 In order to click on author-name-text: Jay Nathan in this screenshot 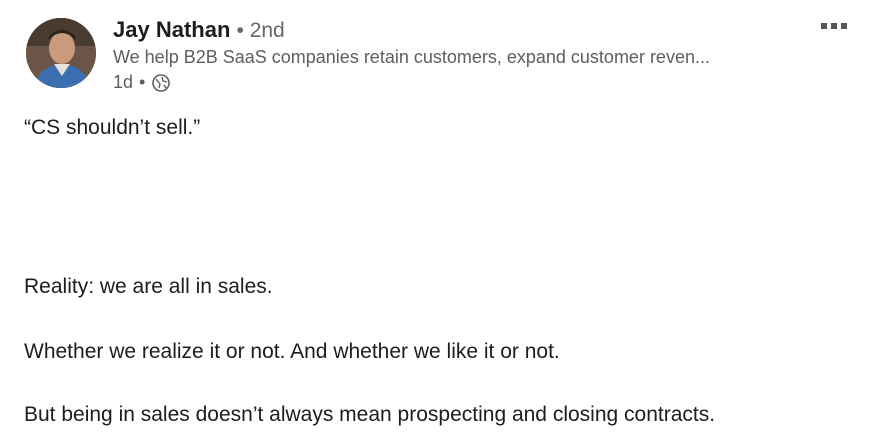, I will do `click(171, 29)`.